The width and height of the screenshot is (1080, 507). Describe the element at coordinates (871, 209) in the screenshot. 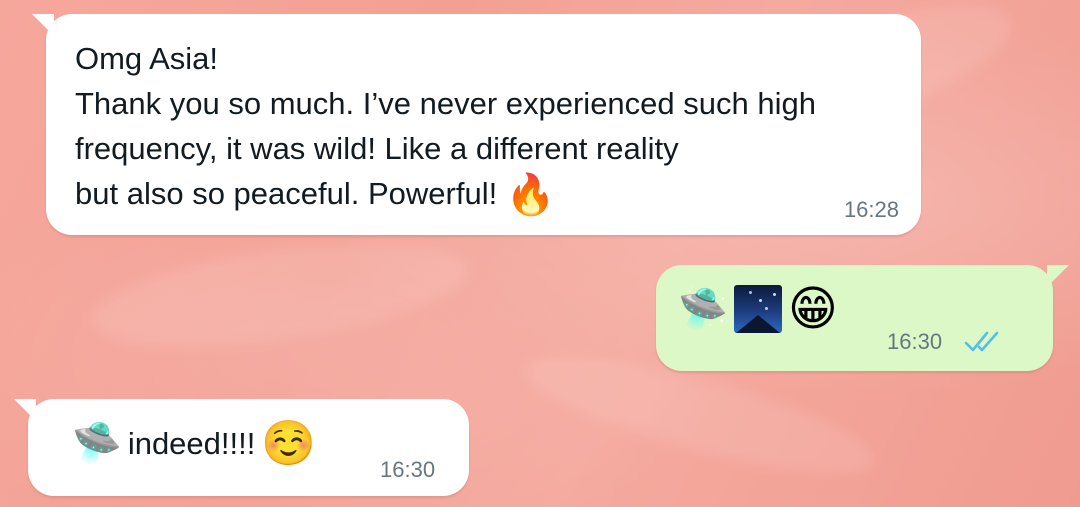

I see `message-timestamp: 16:28` at that location.